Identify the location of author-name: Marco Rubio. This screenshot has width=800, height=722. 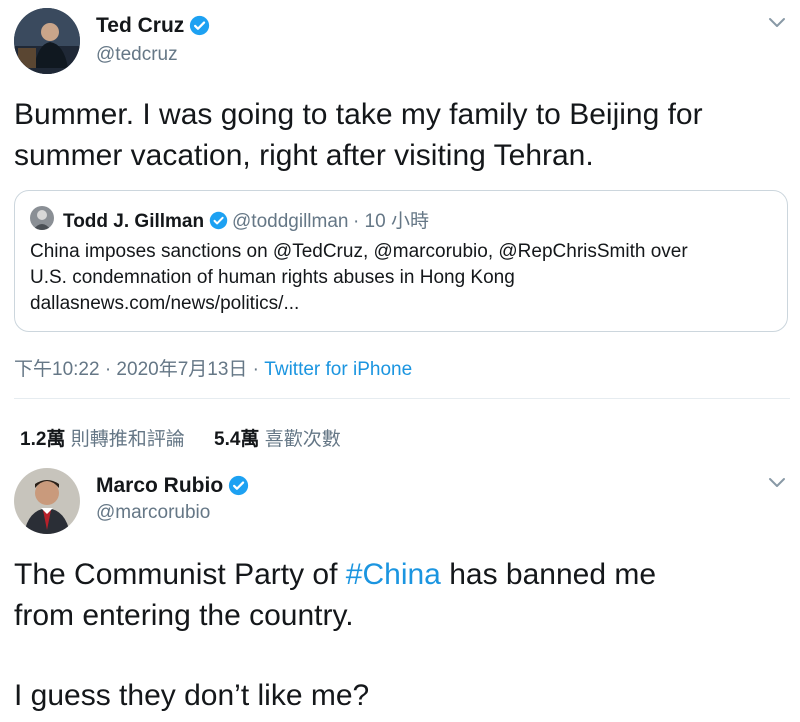
(159, 485).